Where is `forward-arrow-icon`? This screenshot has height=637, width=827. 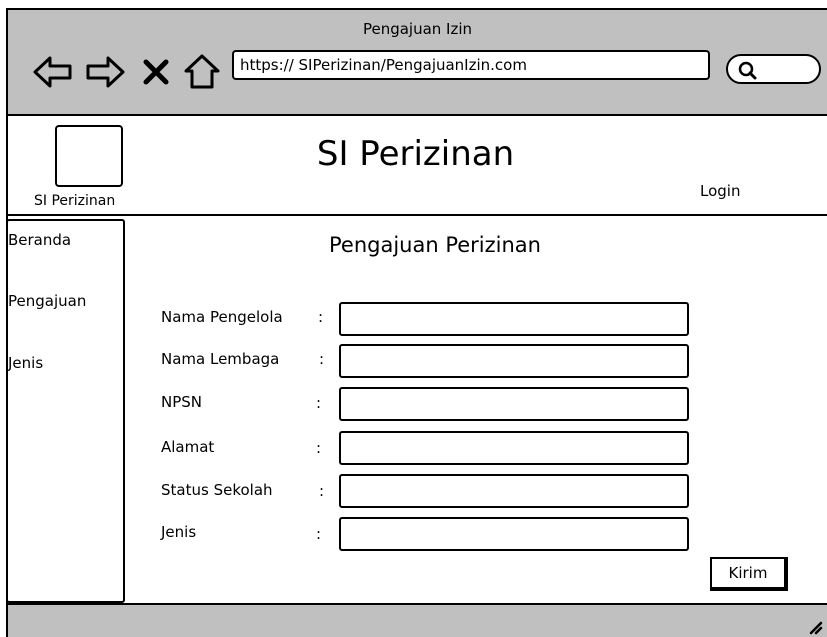 forward-arrow-icon is located at coordinates (105, 72).